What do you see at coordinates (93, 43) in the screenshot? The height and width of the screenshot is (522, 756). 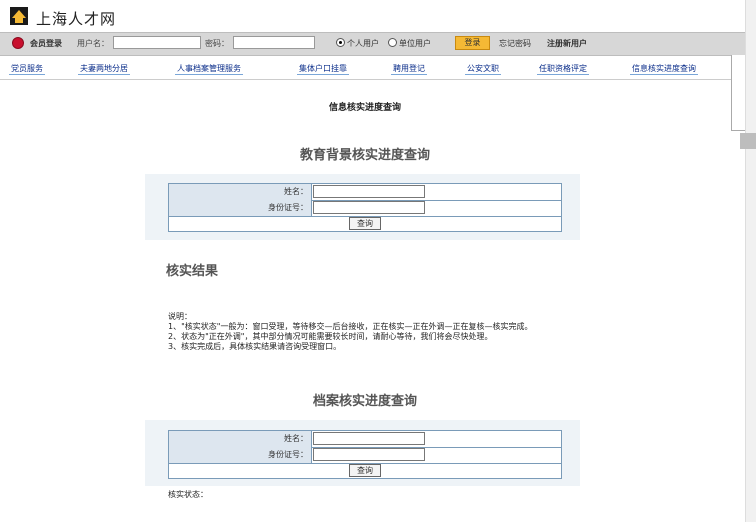 I see `username-label: 用户名：` at bounding box center [93, 43].